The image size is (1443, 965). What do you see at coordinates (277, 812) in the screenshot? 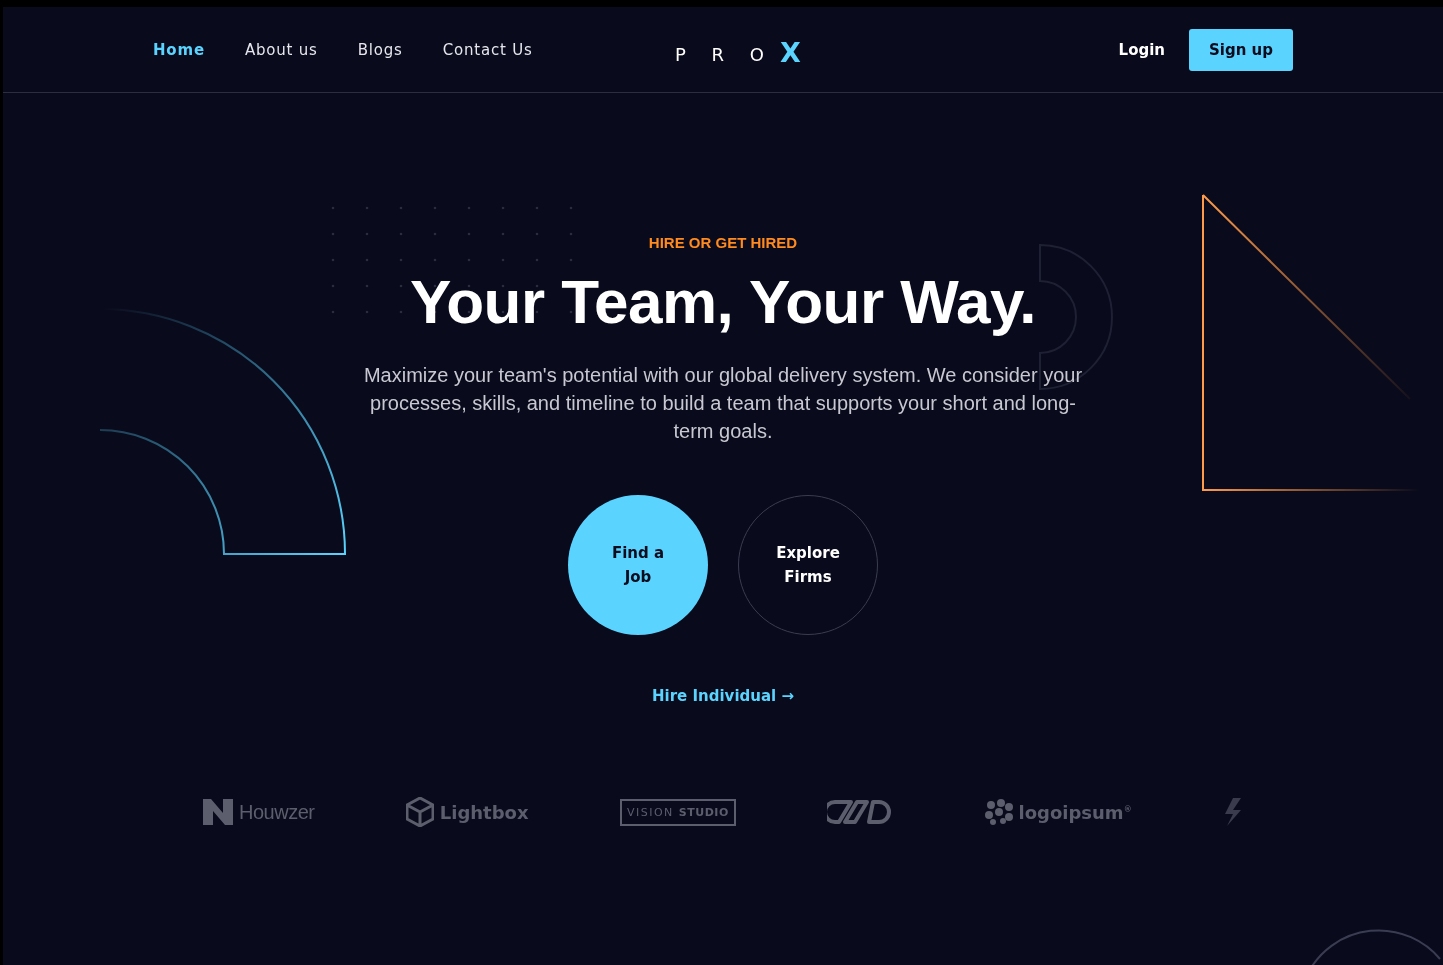
I see `logo-wordmark: Houwzer` at bounding box center [277, 812].